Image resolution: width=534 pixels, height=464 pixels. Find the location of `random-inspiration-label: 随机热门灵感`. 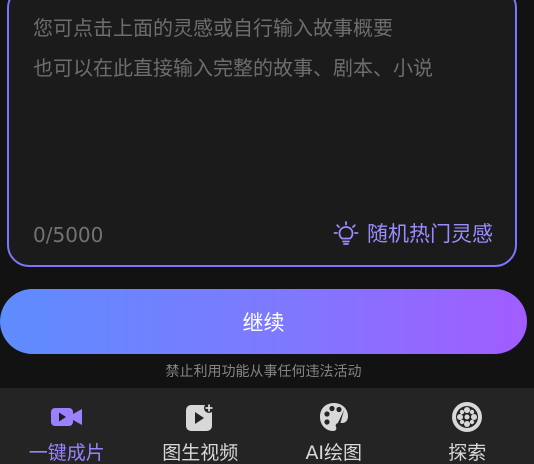

random-inspiration-label: 随机热门灵感 is located at coordinates (430, 234).